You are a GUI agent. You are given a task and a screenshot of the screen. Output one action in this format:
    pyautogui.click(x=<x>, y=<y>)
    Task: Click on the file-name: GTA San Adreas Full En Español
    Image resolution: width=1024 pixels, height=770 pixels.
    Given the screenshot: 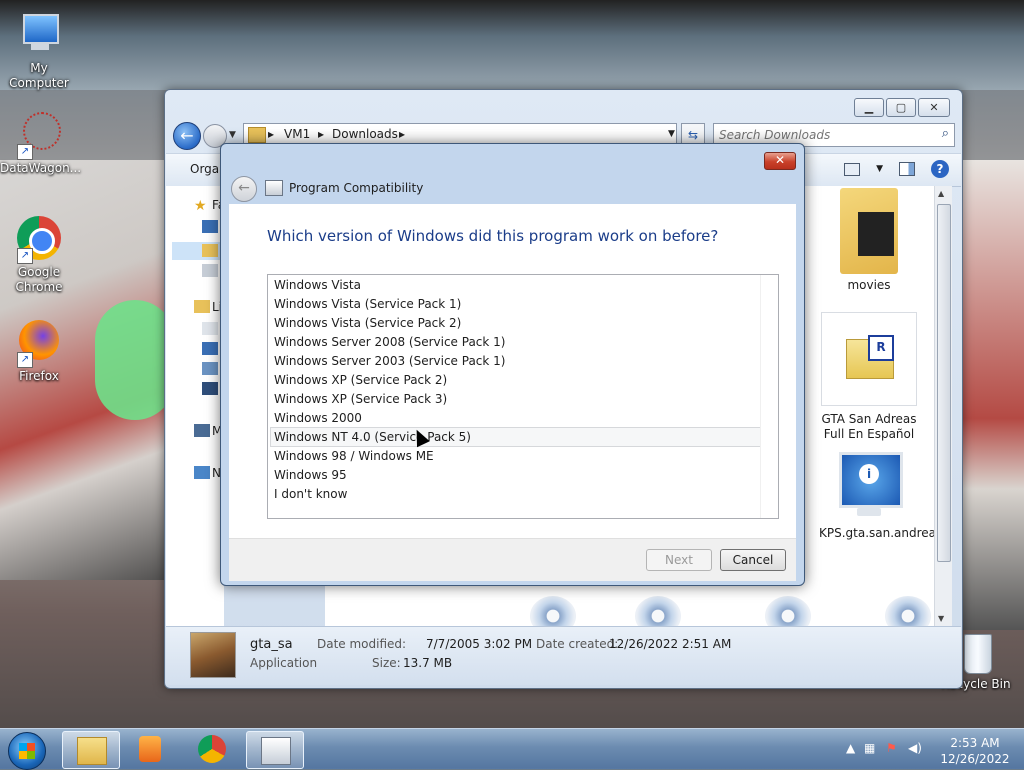 What is the action you would take?
    pyautogui.click(x=869, y=426)
    